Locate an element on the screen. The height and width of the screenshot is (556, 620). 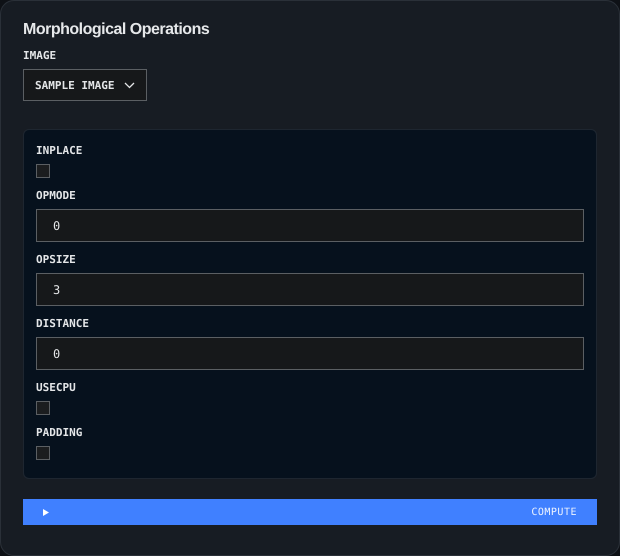
image-dropdown: SAMPLE IMAGE is located at coordinates (85, 85).